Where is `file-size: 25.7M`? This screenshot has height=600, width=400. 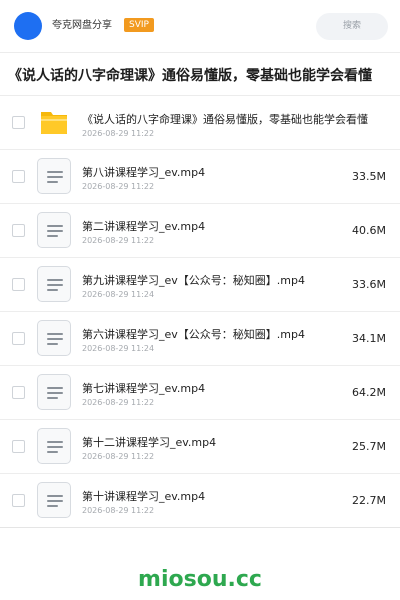
file-size: 25.7M is located at coordinates (369, 446).